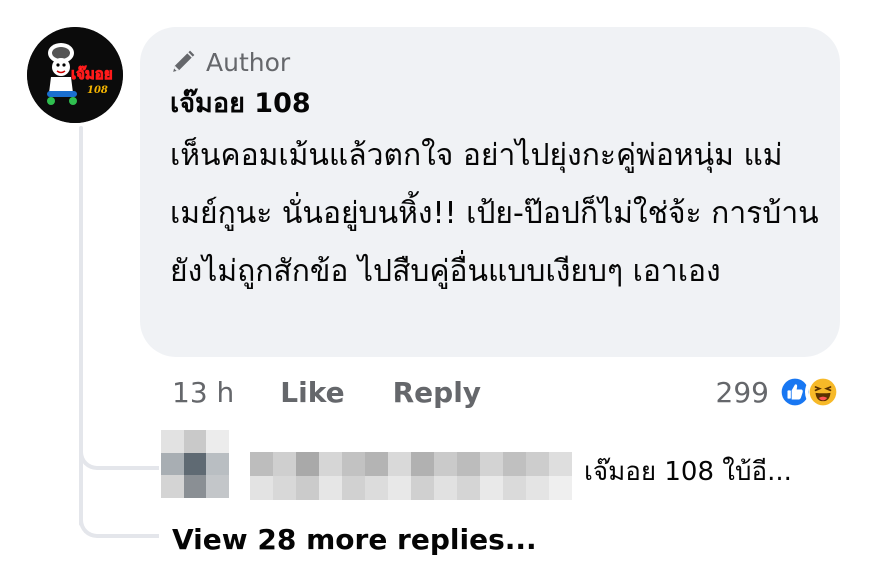  Describe the element at coordinates (742, 392) in the screenshot. I see `reaction-count: 299` at that location.